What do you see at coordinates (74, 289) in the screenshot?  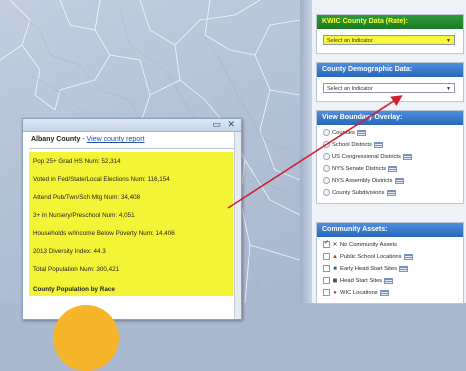 I see `race-chart-title: County Population by Race` at bounding box center [74, 289].